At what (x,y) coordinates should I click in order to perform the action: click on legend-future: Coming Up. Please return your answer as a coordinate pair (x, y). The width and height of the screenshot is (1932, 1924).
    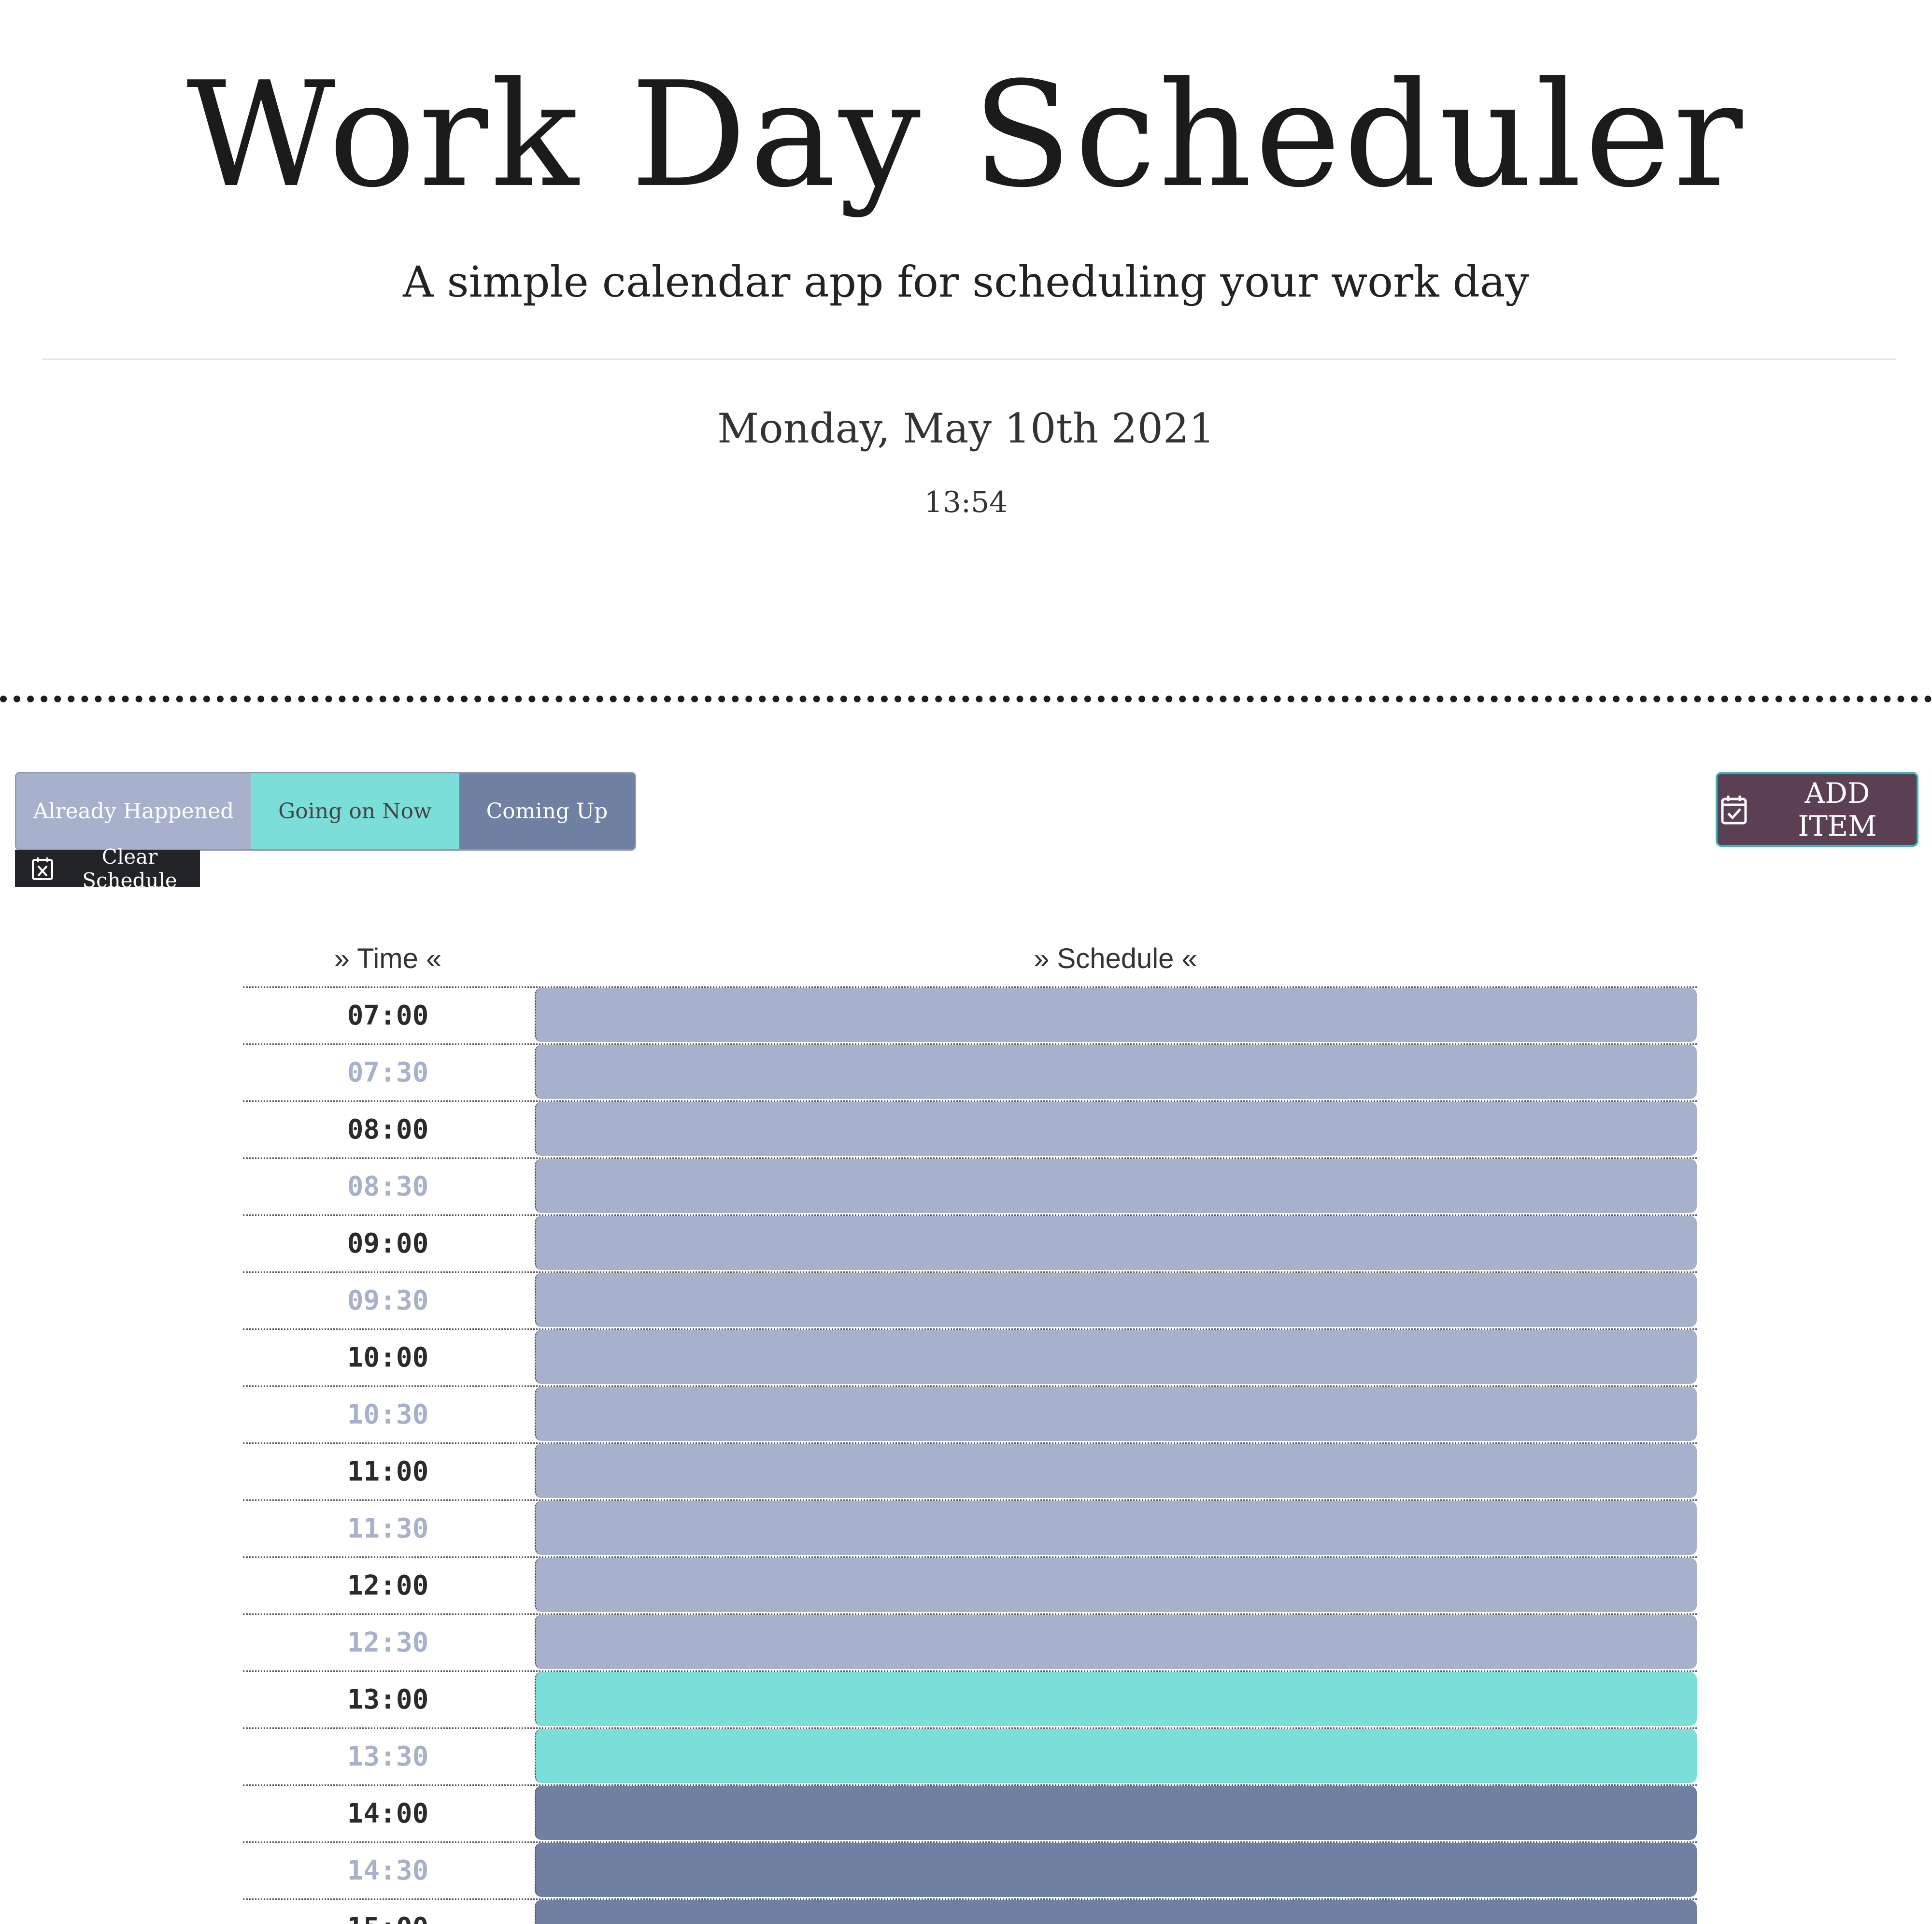
    Looking at the image, I should click on (547, 811).